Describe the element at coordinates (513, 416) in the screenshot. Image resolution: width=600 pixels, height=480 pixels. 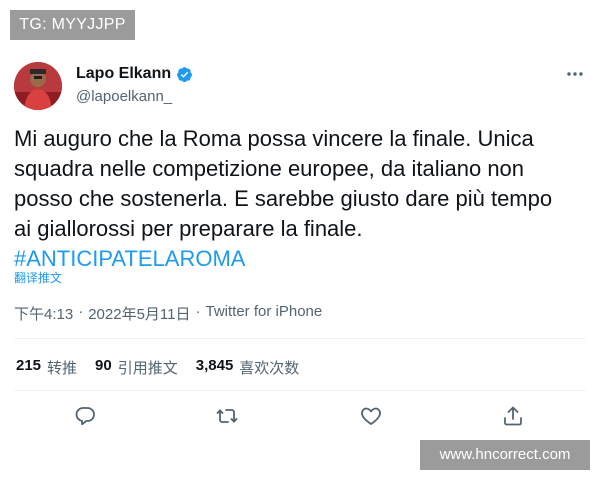
I see `share-icon` at that location.